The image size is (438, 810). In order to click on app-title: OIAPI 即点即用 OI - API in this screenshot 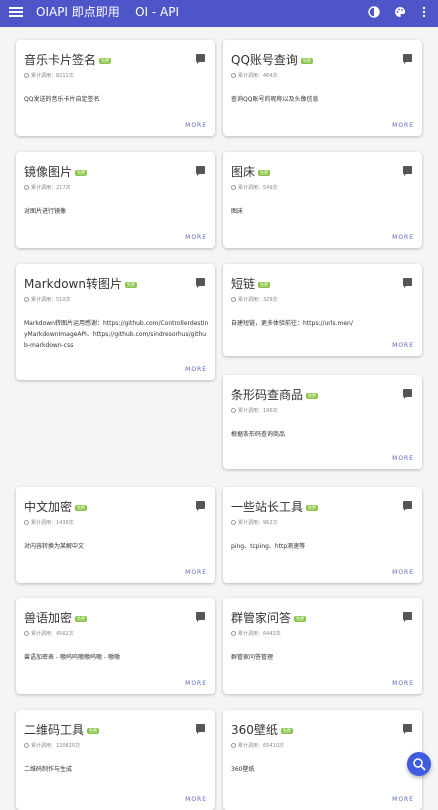, I will do `click(107, 12)`.